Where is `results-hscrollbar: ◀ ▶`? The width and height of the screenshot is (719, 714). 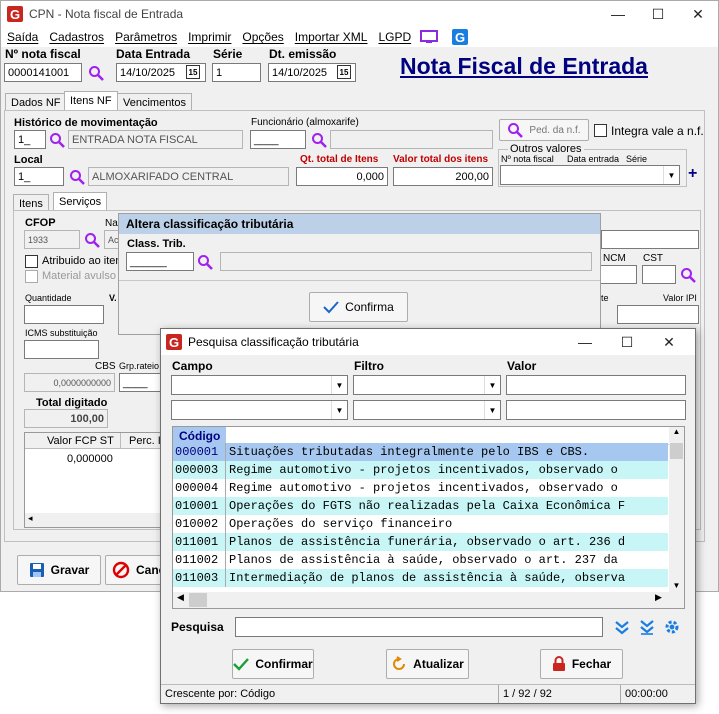 results-hscrollbar: ◀ ▶ is located at coordinates (428, 600).